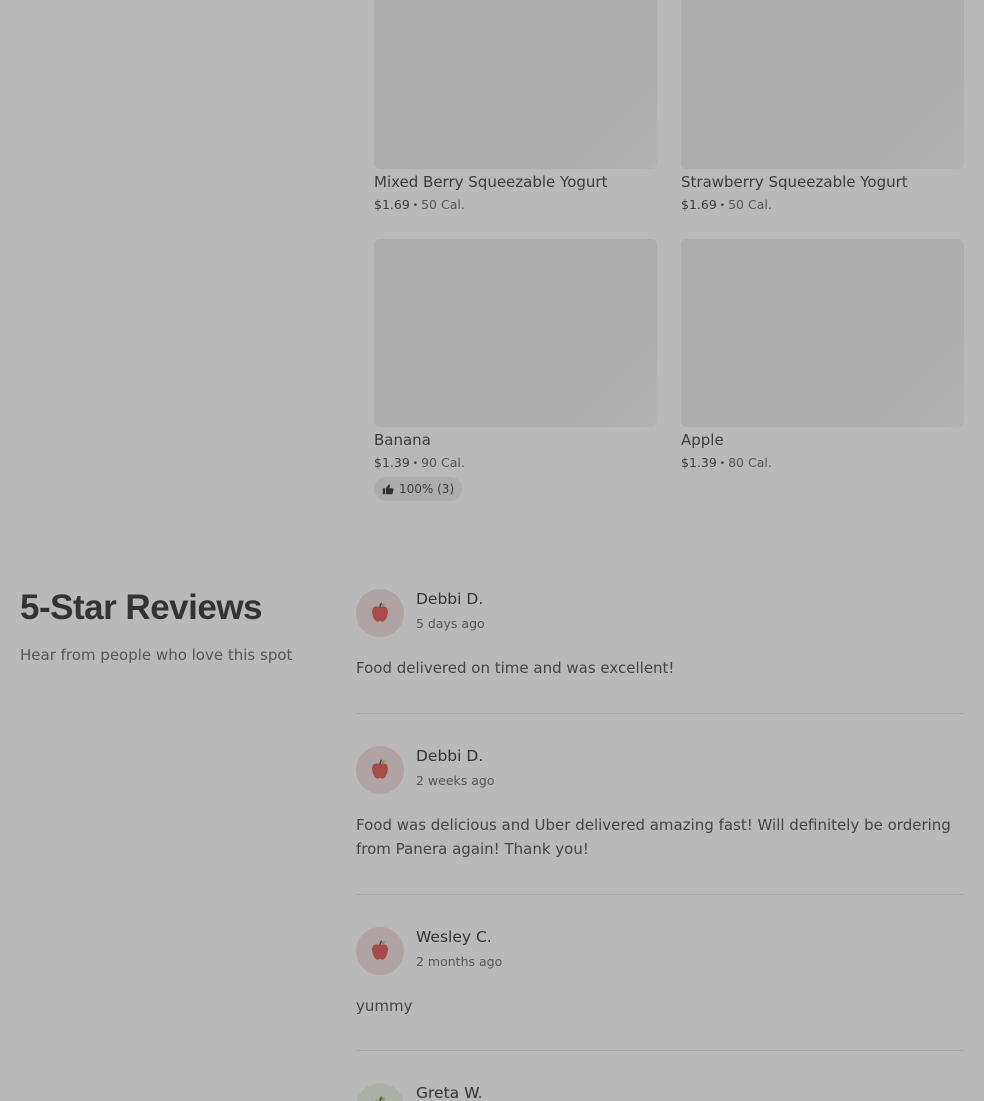 This screenshot has width=984, height=1101. I want to click on rating-badge: 100% (3), so click(418, 489).